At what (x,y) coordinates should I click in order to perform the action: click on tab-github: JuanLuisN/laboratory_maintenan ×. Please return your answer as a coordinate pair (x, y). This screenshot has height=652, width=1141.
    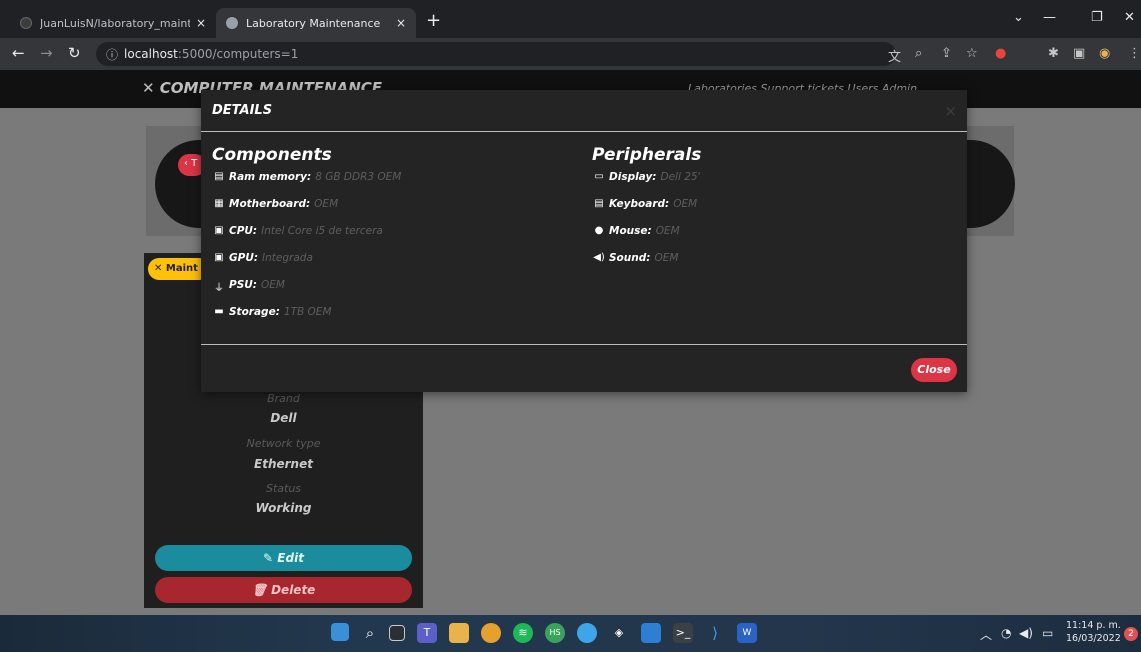
    Looking at the image, I should click on (113, 23).